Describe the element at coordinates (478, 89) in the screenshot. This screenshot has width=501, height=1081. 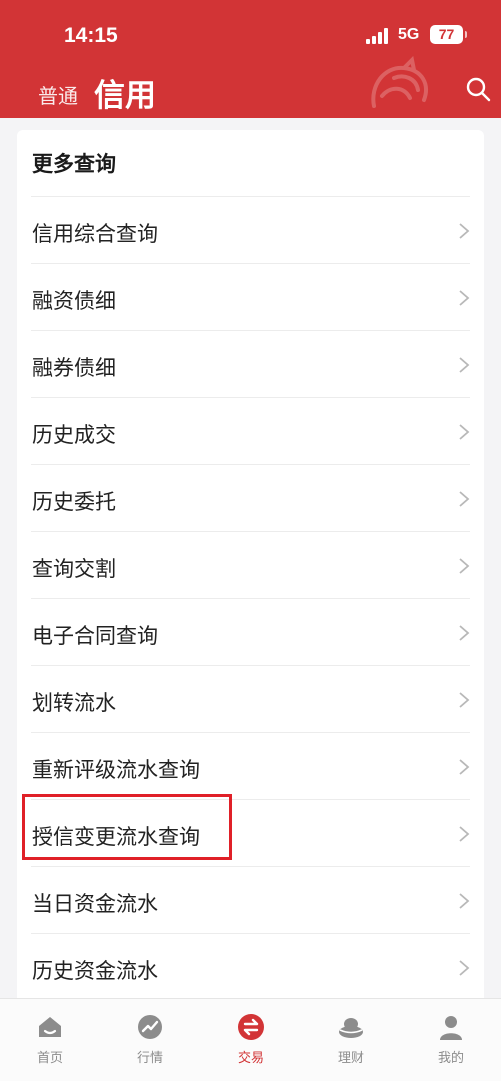
I see `search-icon` at that location.